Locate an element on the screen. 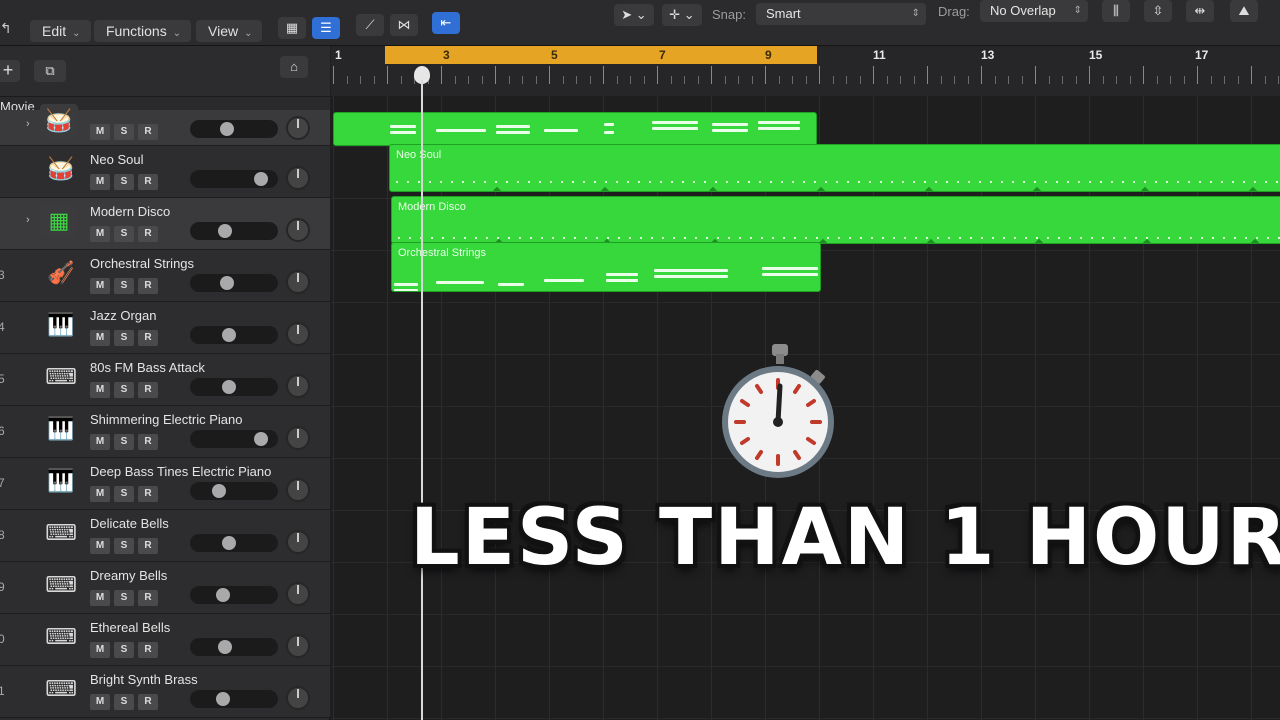 The height and width of the screenshot is (720, 1280). secondary-tool-button: ✛ ⌄ is located at coordinates (682, 15).